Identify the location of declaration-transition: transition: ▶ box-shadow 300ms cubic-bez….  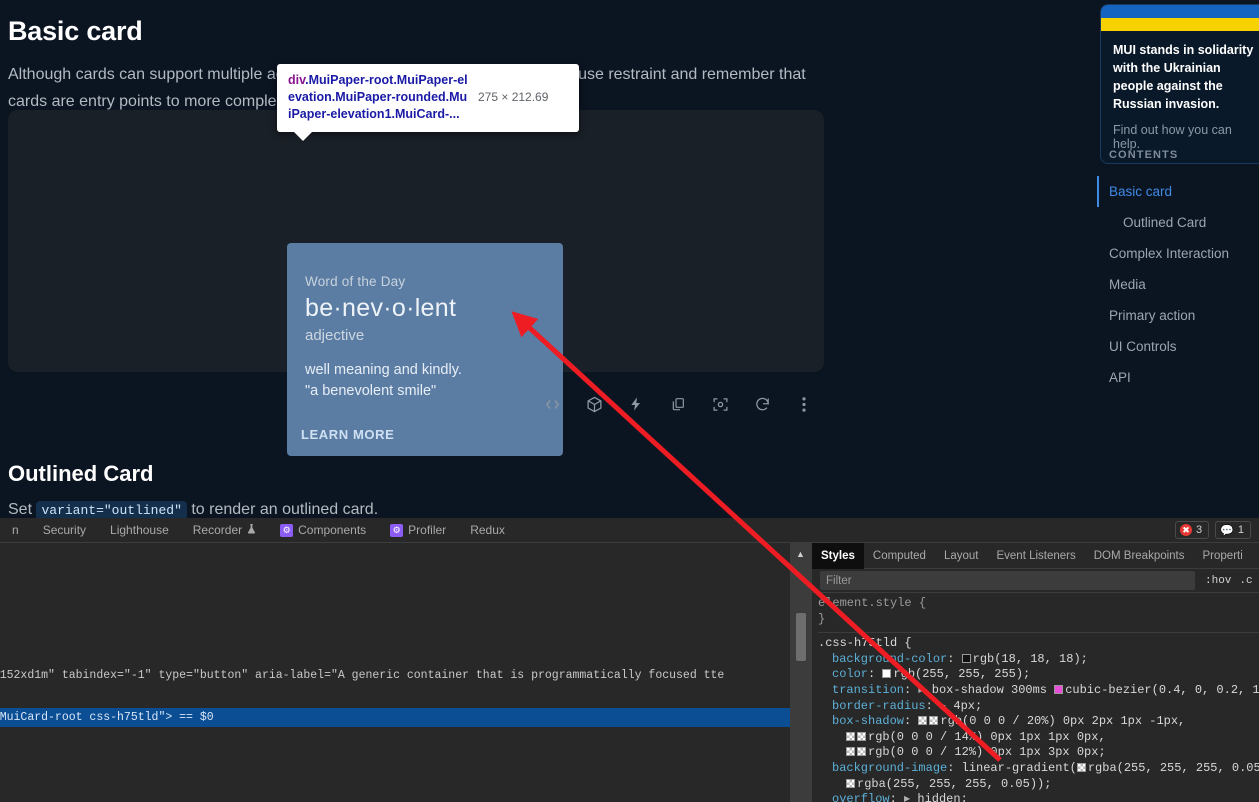
(1038, 691).